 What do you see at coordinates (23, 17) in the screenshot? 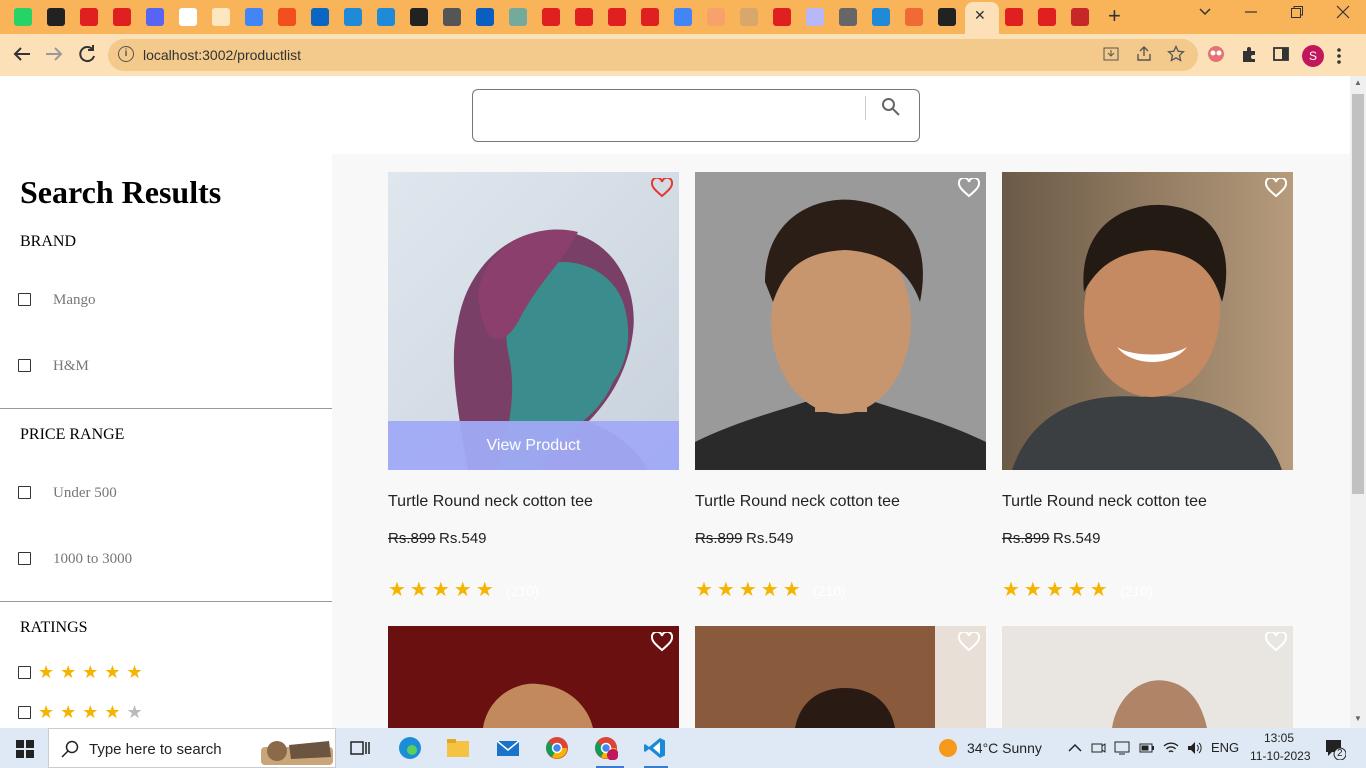
I see `whatsapp-tab-icon` at bounding box center [23, 17].